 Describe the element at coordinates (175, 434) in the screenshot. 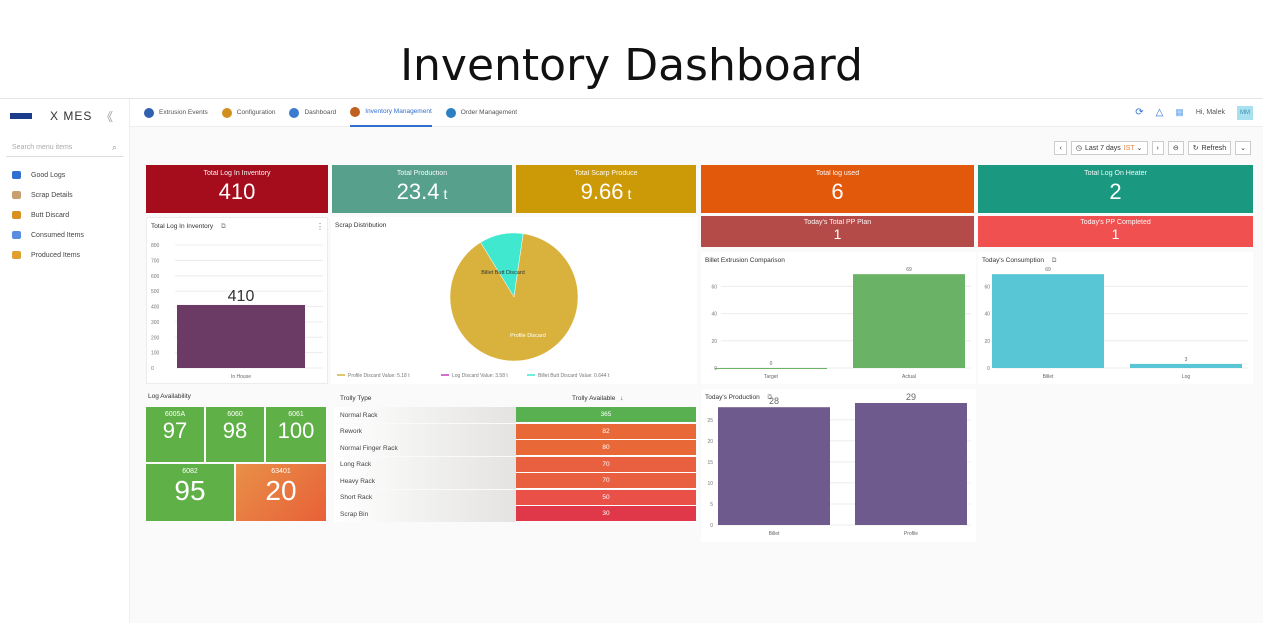

I see `log-tile-6005a: 6005A 97` at that location.